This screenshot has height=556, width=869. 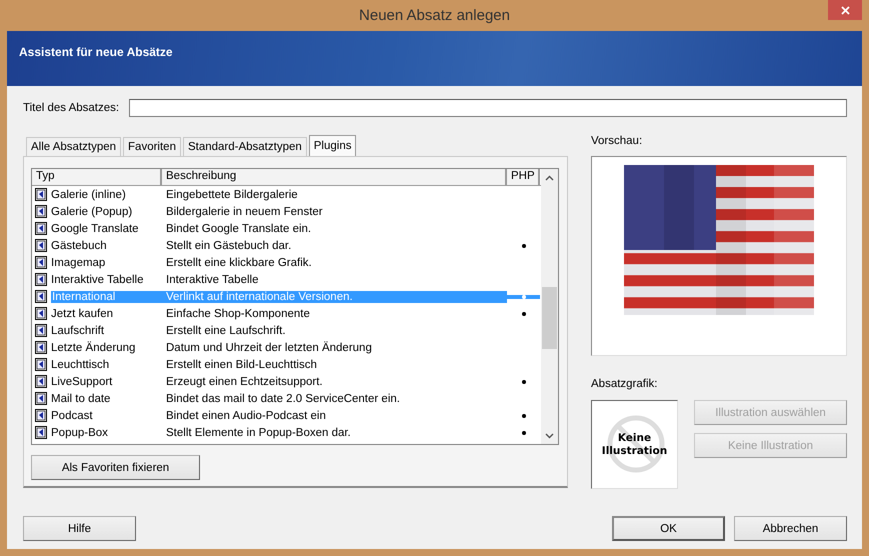 What do you see at coordinates (97, 177) in the screenshot?
I see `column-header: Typ` at bounding box center [97, 177].